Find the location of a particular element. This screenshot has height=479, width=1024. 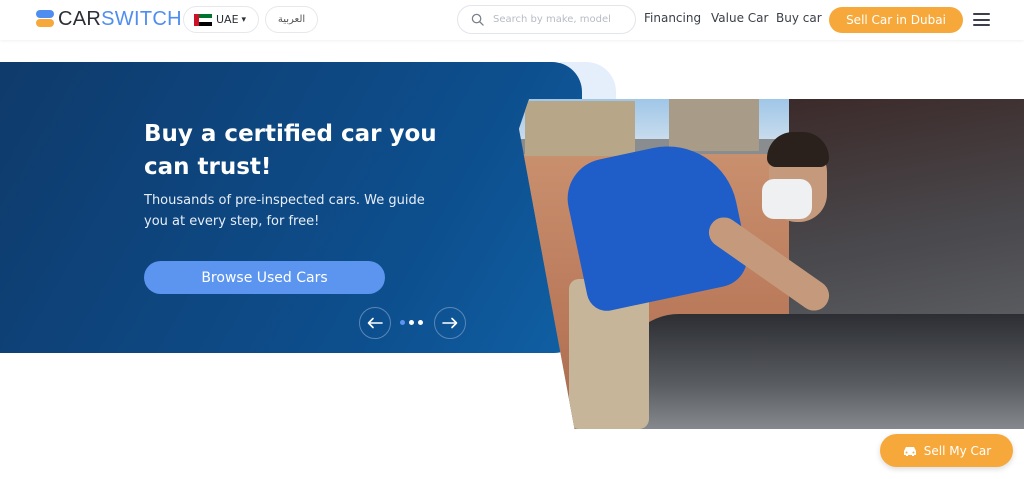

carousel-prev-button is located at coordinates (375, 323).